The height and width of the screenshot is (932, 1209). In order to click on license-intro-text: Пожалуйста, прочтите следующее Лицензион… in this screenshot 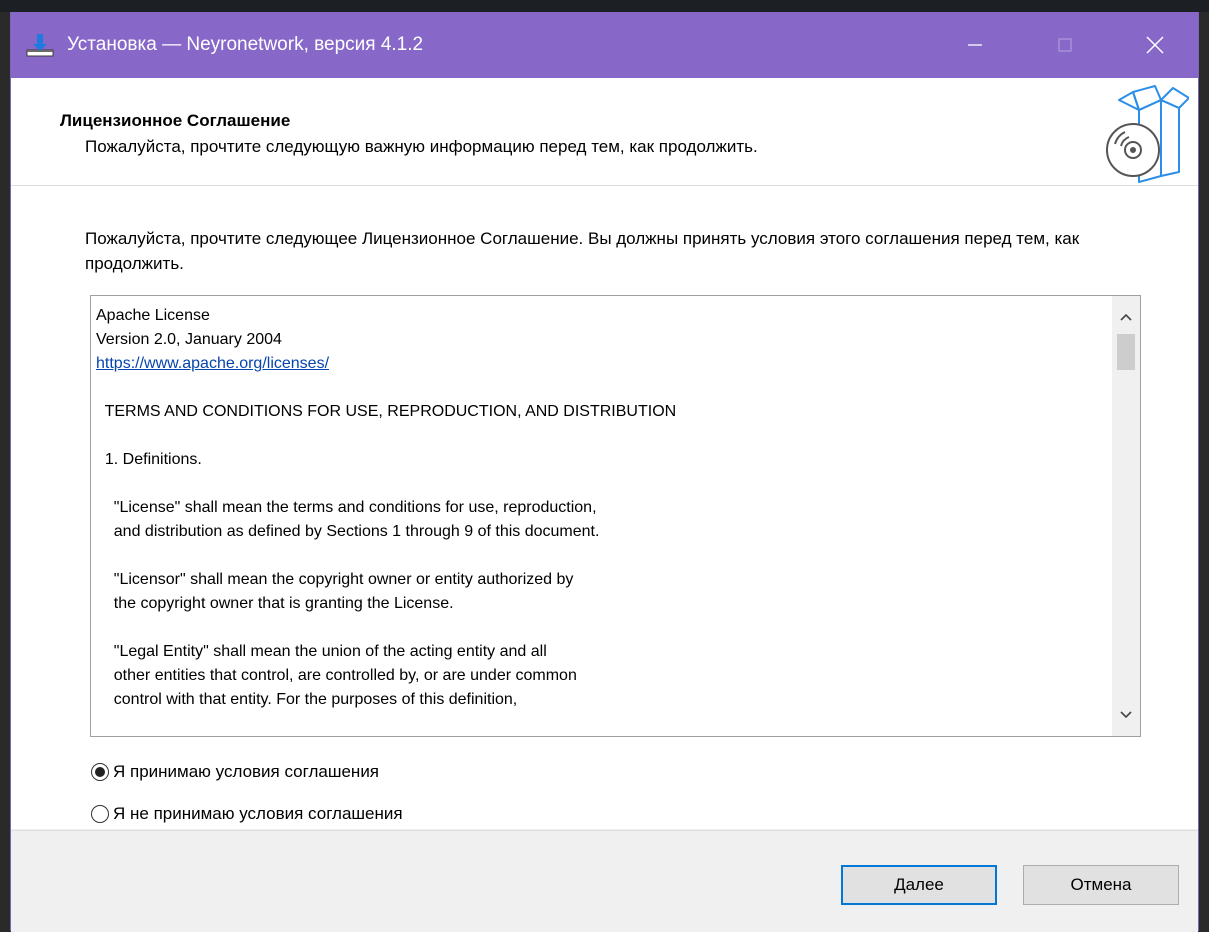, I will do `click(582, 251)`.